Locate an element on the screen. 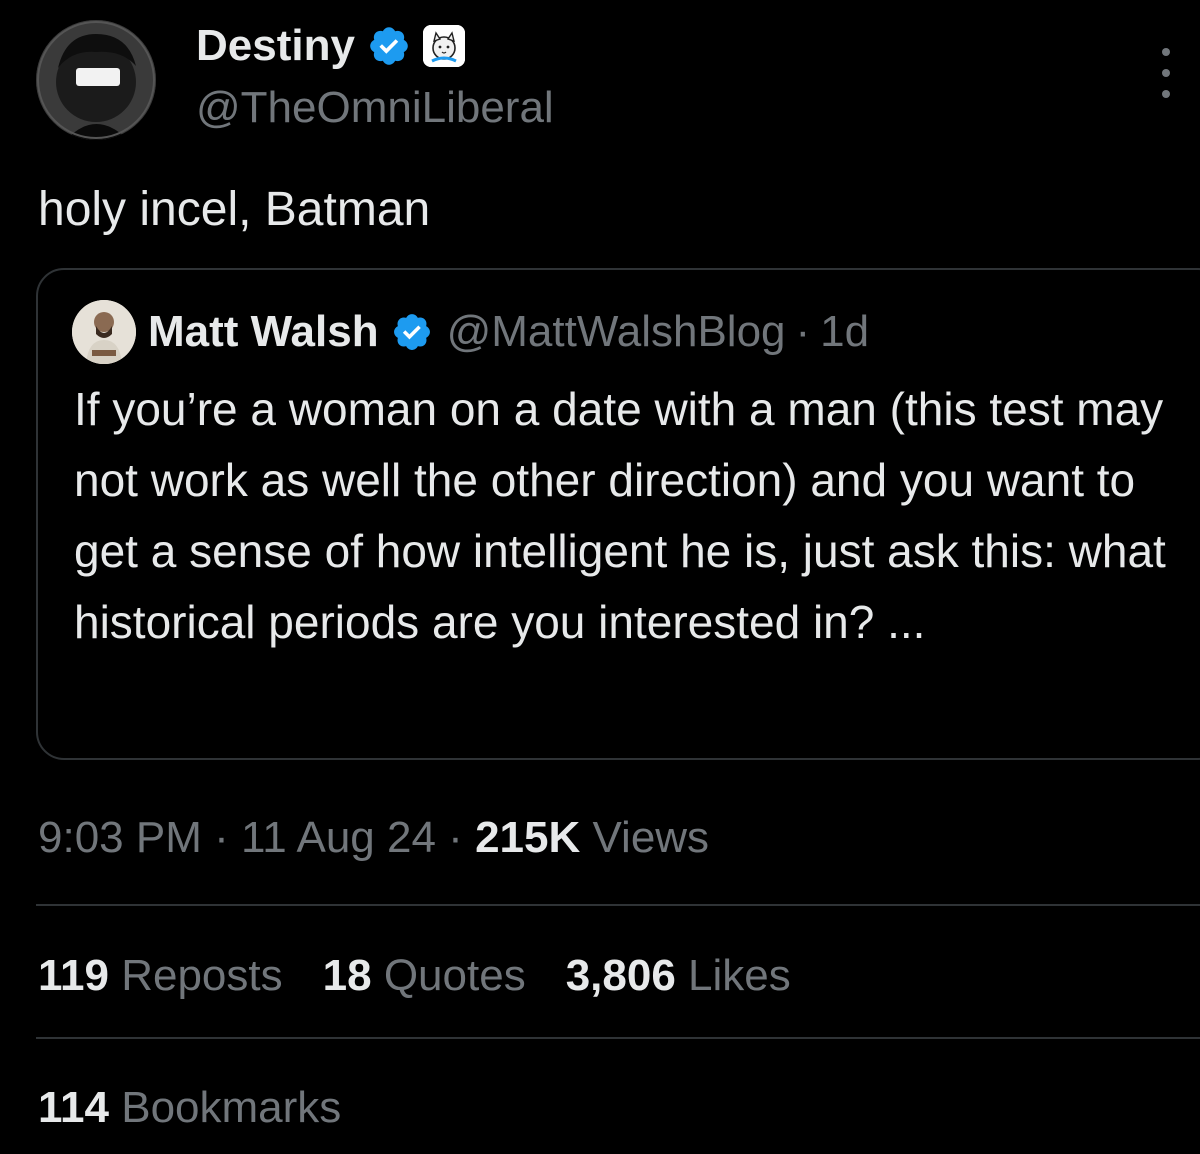 The height and width of the screenshot is (1154, 1200). bookmarks-label: Bookmarks is located at coordinates (231, 1107).